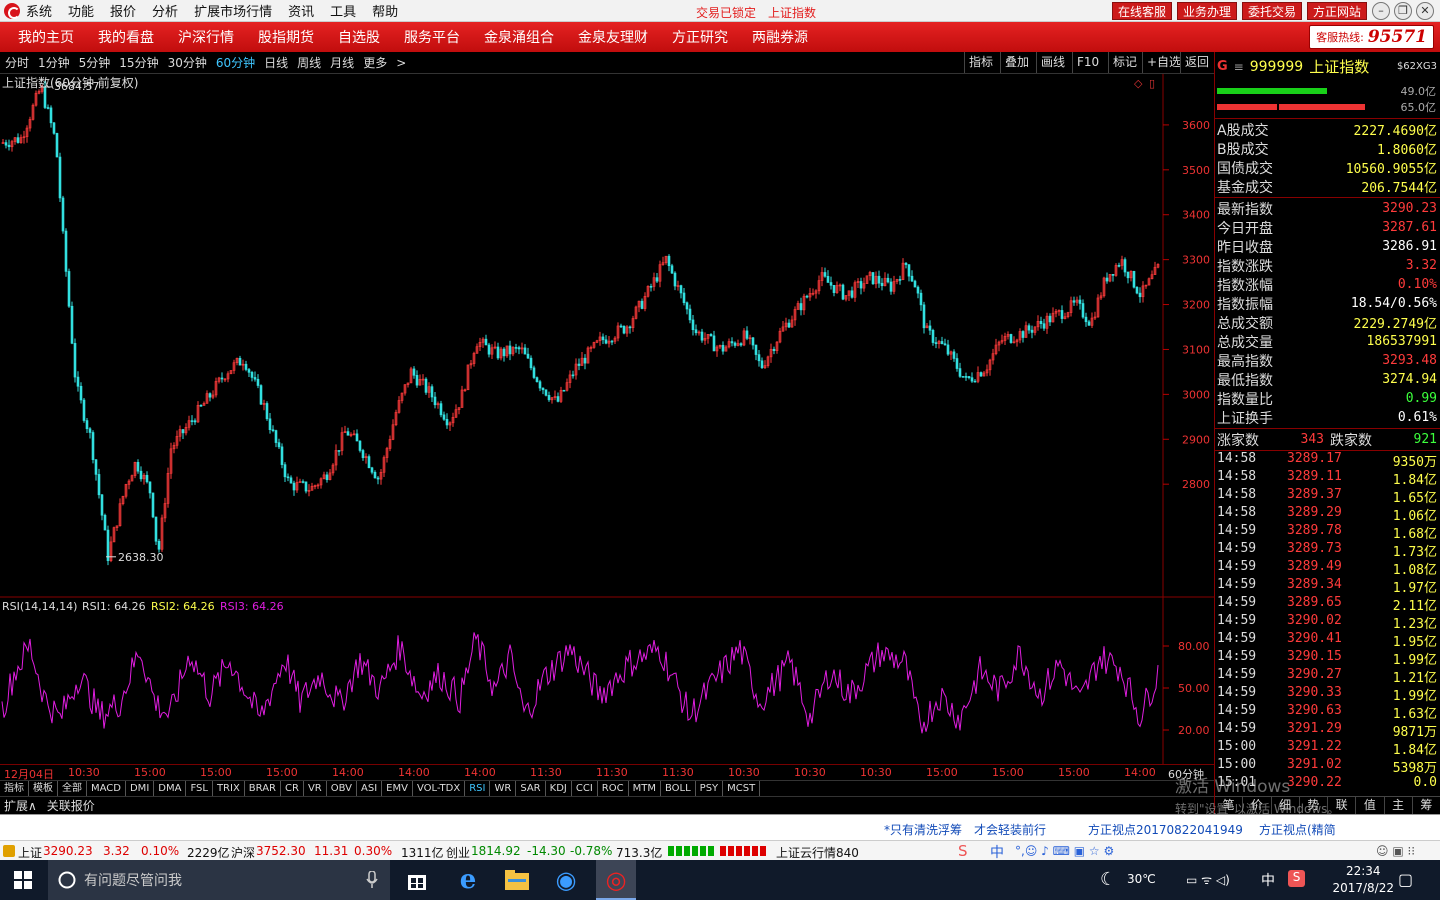 This screenshot has width=1440, height=900. I want to click on close-icon: ✕, so click(1425, 11).